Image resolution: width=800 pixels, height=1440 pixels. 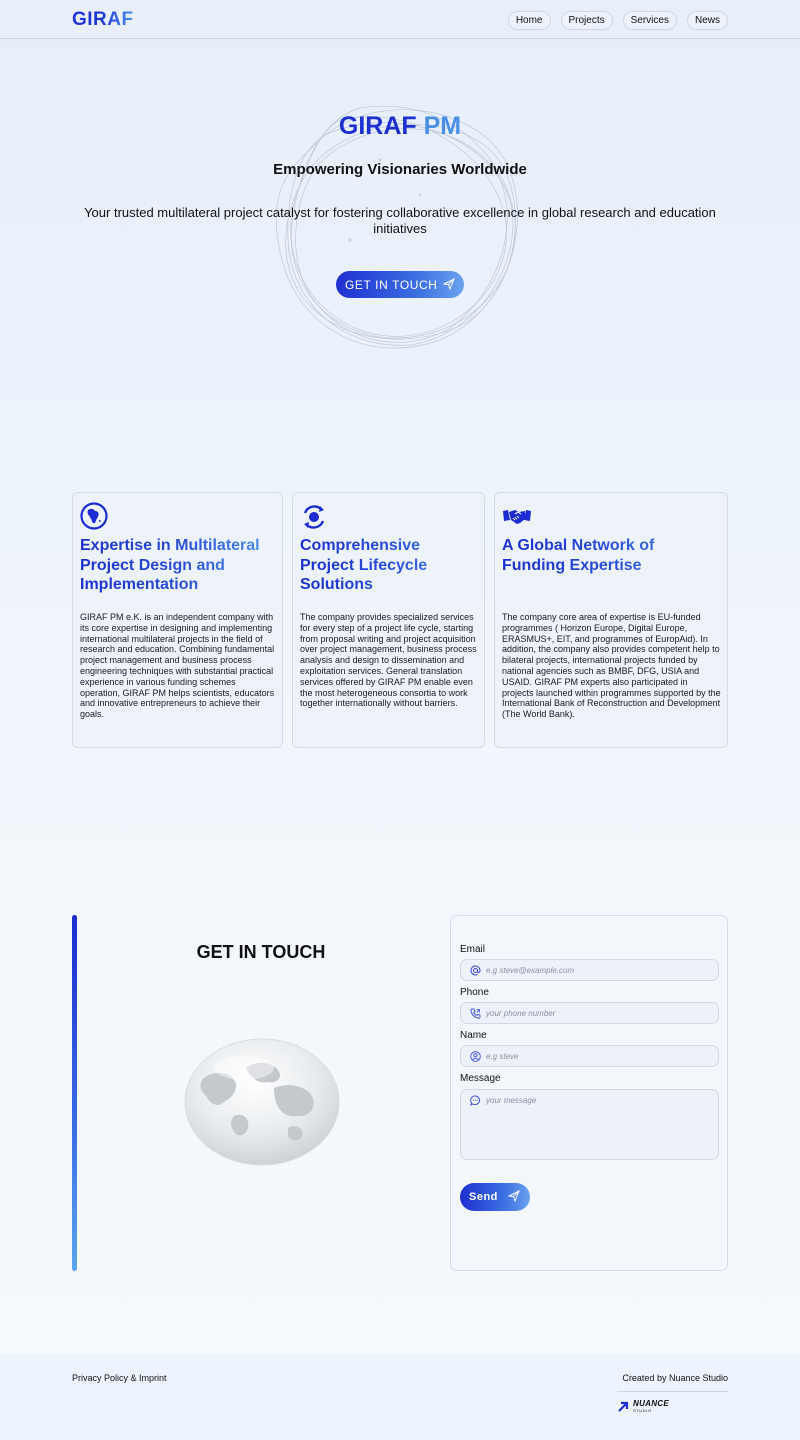 What do you see at coordinates (611, 555) in the screenshot?
I see `card-title: A Global Network of Funding Expertise` at bounding box center [611, 555].